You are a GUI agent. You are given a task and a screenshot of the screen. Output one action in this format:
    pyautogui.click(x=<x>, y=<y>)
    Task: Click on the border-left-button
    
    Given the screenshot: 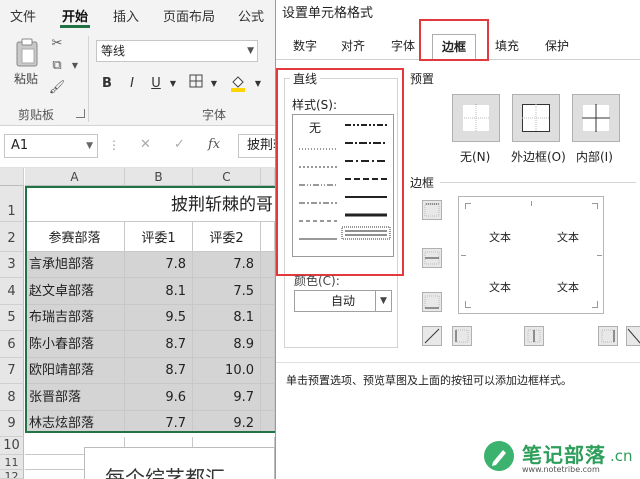 What is the action you would take?
    pyautogui.click(x=462, y=336)
    